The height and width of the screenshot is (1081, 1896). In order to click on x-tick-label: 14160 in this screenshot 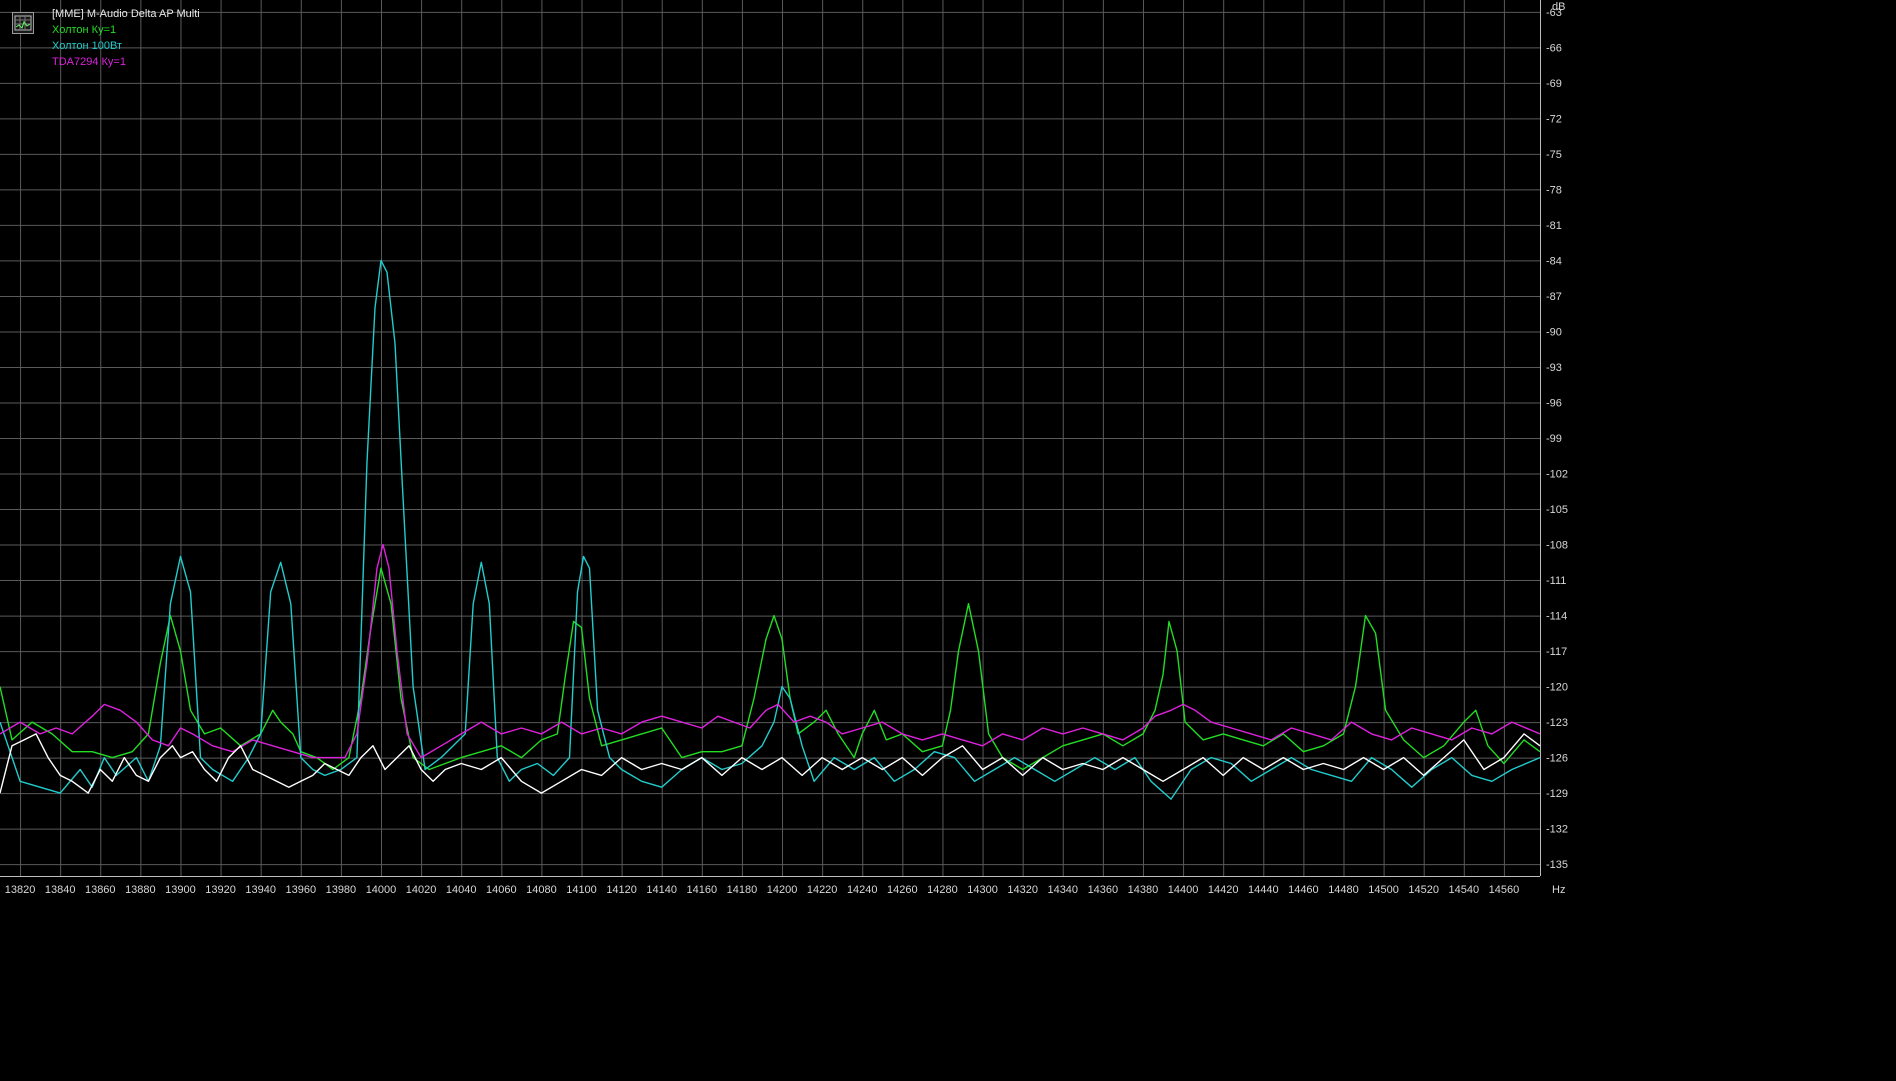, I will do `click(702, 890)`.